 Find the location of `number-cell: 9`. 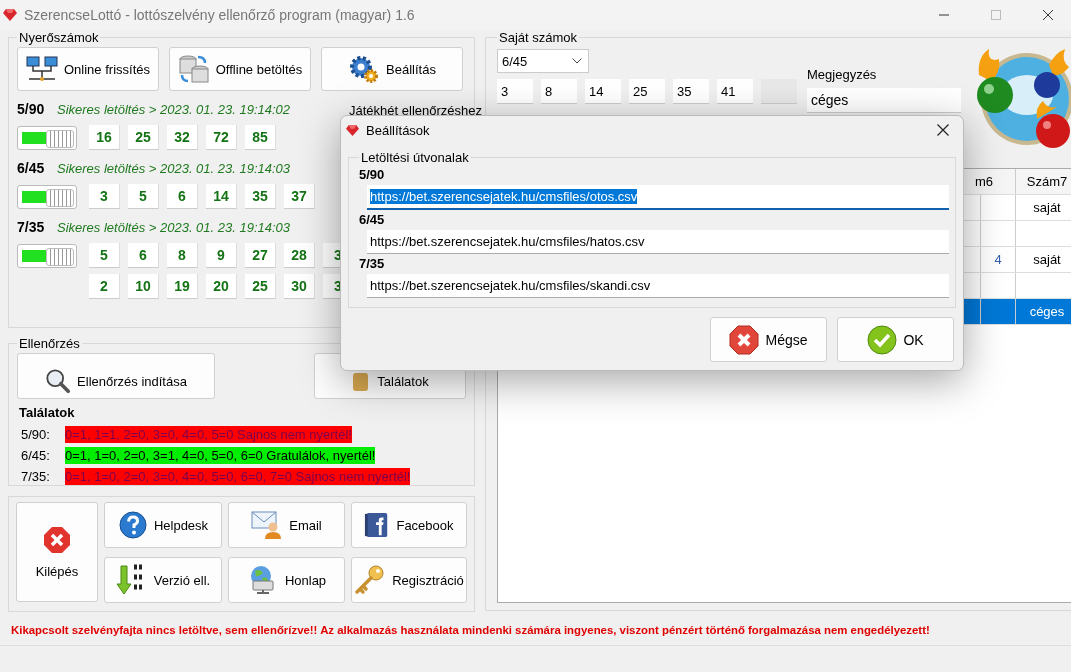

number-cell: 9 is located at coordinates (221, 255).